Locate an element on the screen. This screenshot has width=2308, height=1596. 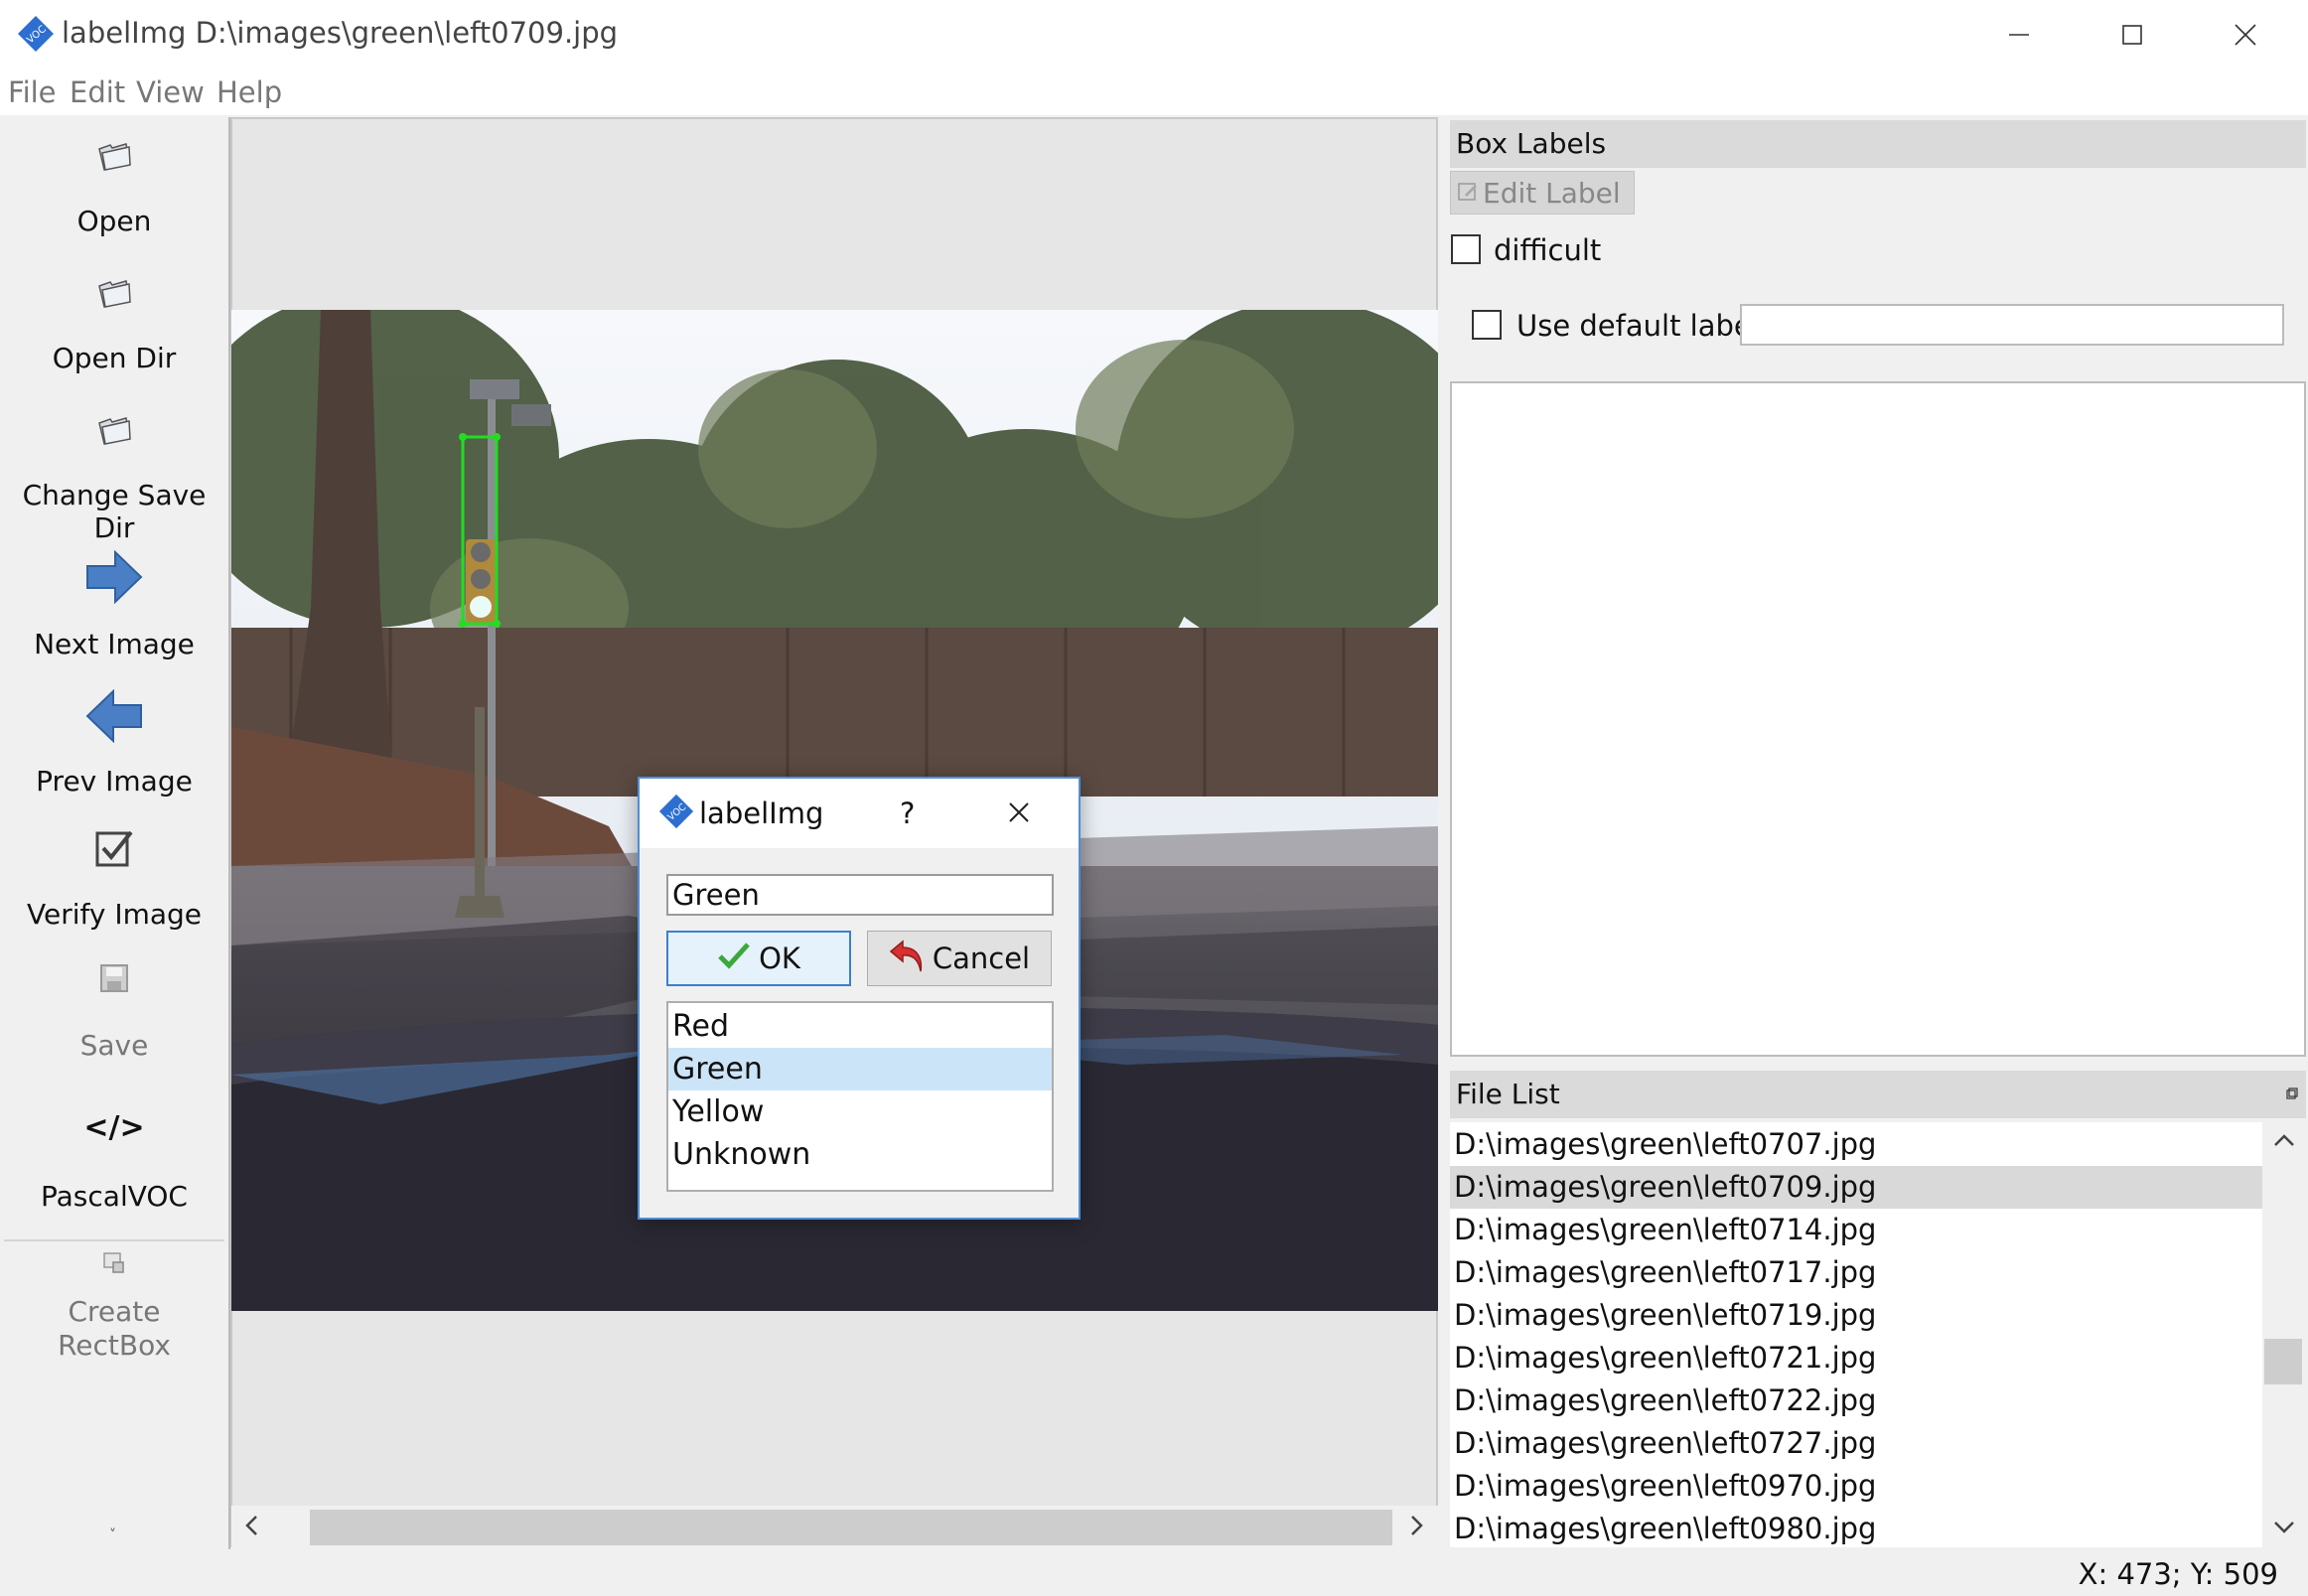
label-list-item: Unknown is located at coordinates (860, 1155).